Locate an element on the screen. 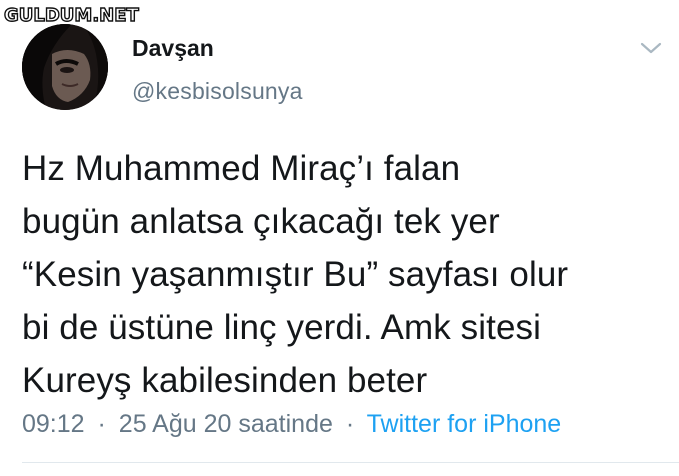 This screenshot has width=679, height=476. tweet-line: bi de üstüne linç yerdi. Amk sitesi is located at coordinates (282, 327).